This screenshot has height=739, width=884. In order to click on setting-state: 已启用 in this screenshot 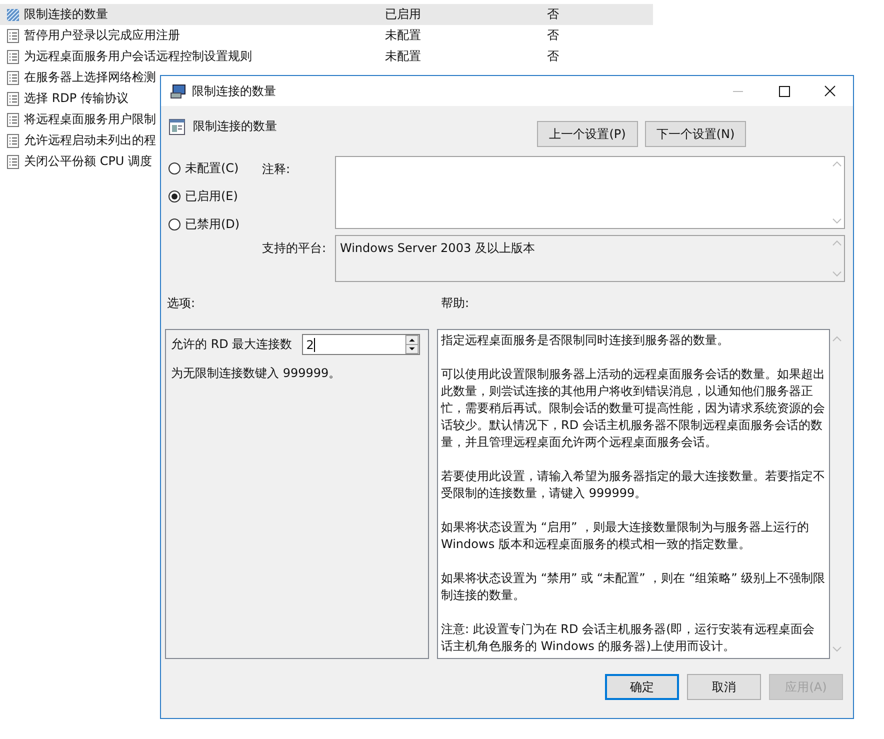, I will do `click(403, 14)`.